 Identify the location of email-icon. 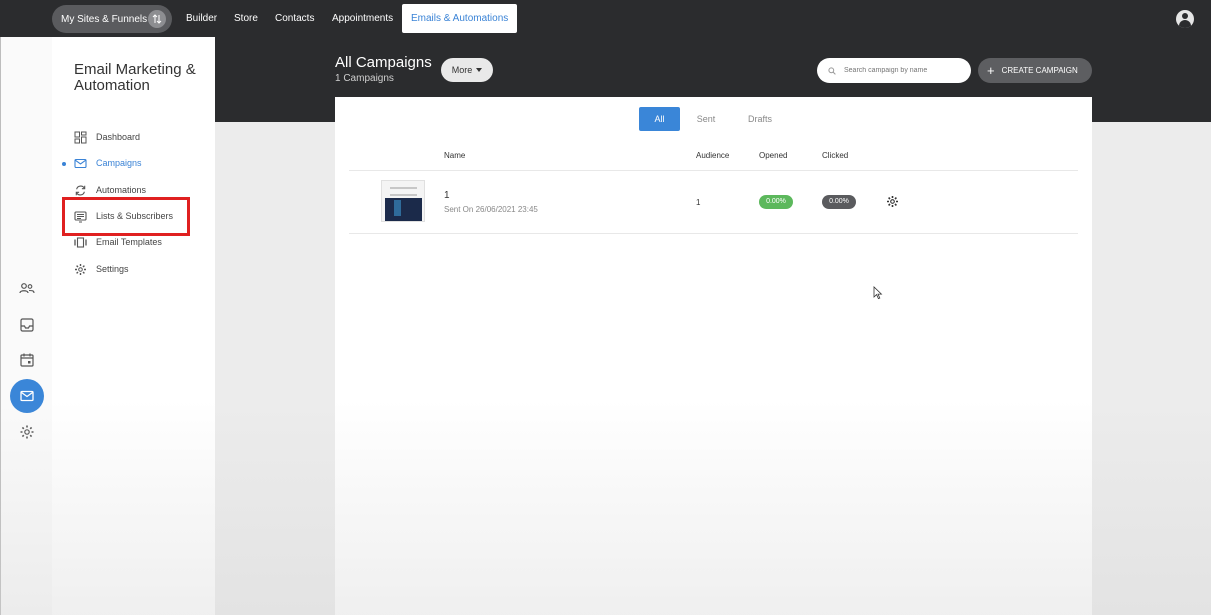
(27, 396).